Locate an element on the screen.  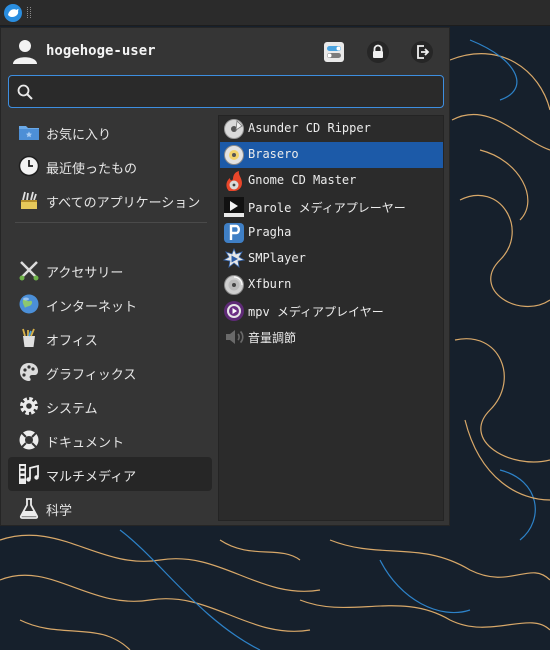
app-label: 音量調節 is located at coordinates (272, 338).